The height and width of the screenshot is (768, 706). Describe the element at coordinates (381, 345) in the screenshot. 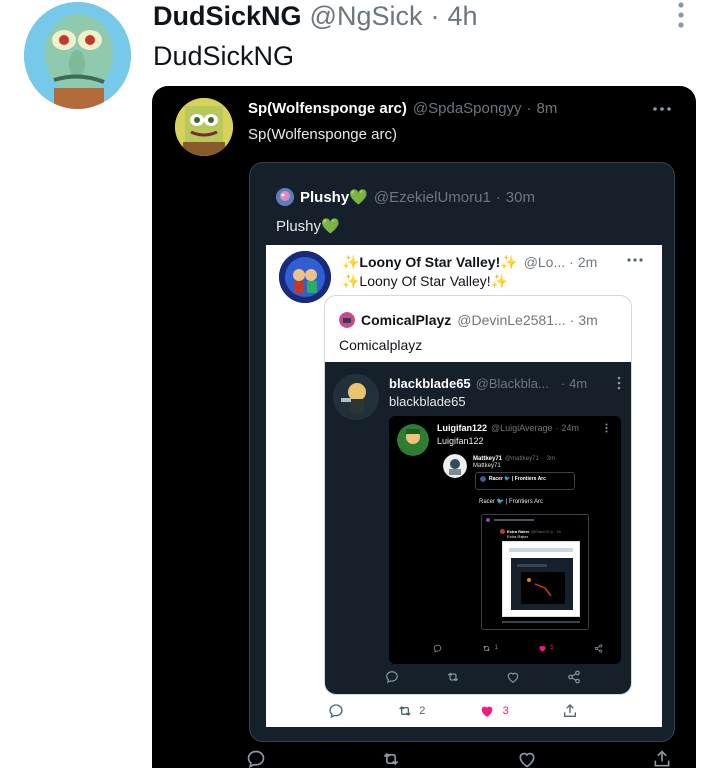

I see `tweet-text: Comicalplayz` at that location.